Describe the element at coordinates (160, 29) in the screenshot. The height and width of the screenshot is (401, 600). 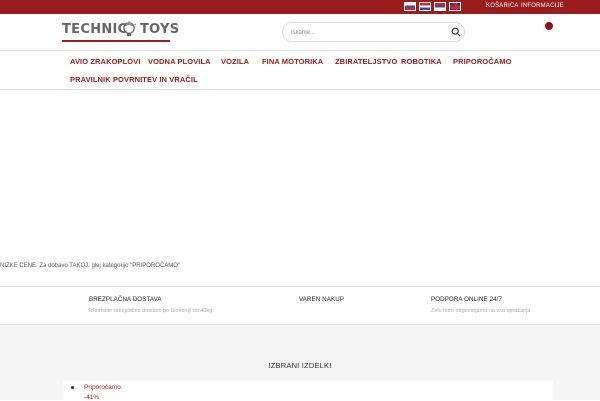
I see `logo-text-toys: TOYS` at that location.